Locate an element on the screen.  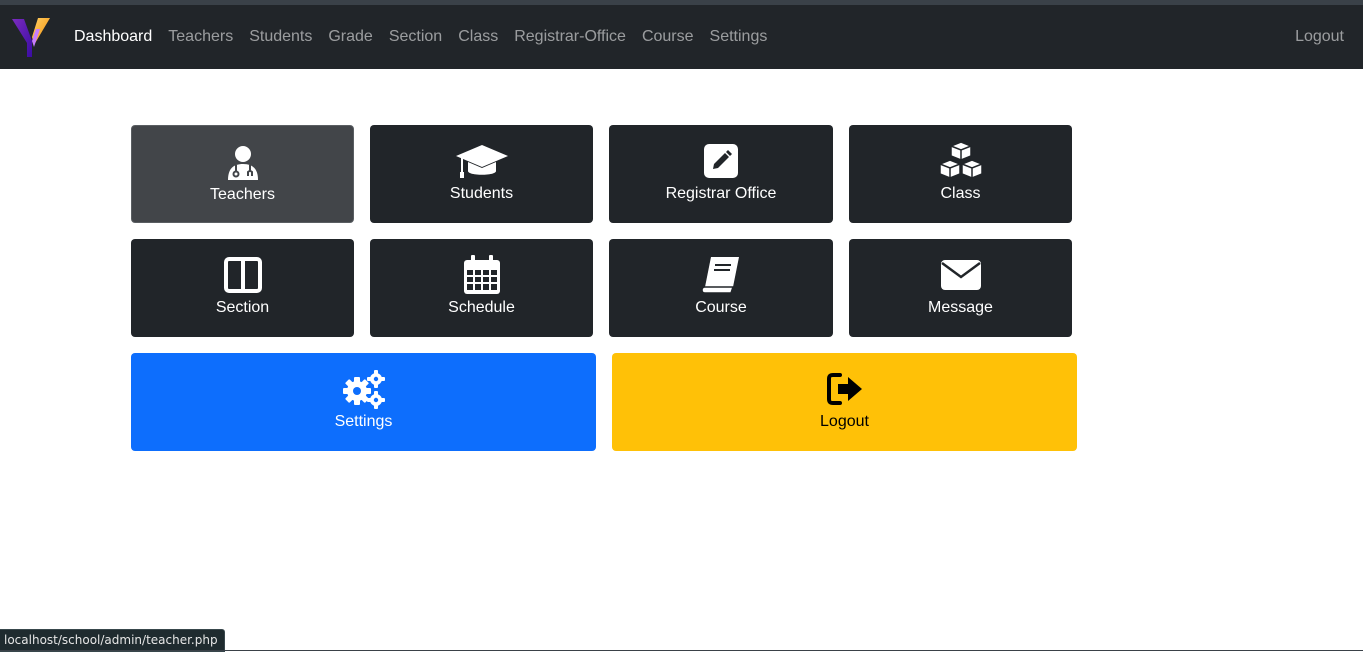
registrar-office-tile: Registrar Office is located at coordinates (721, 174).